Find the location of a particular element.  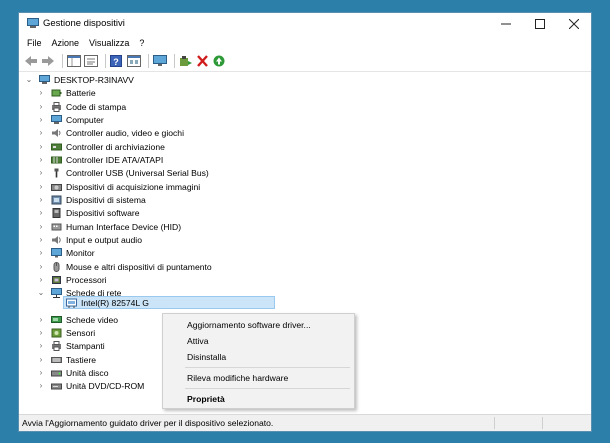

update-driver-button is located at coordinates (220, 61).